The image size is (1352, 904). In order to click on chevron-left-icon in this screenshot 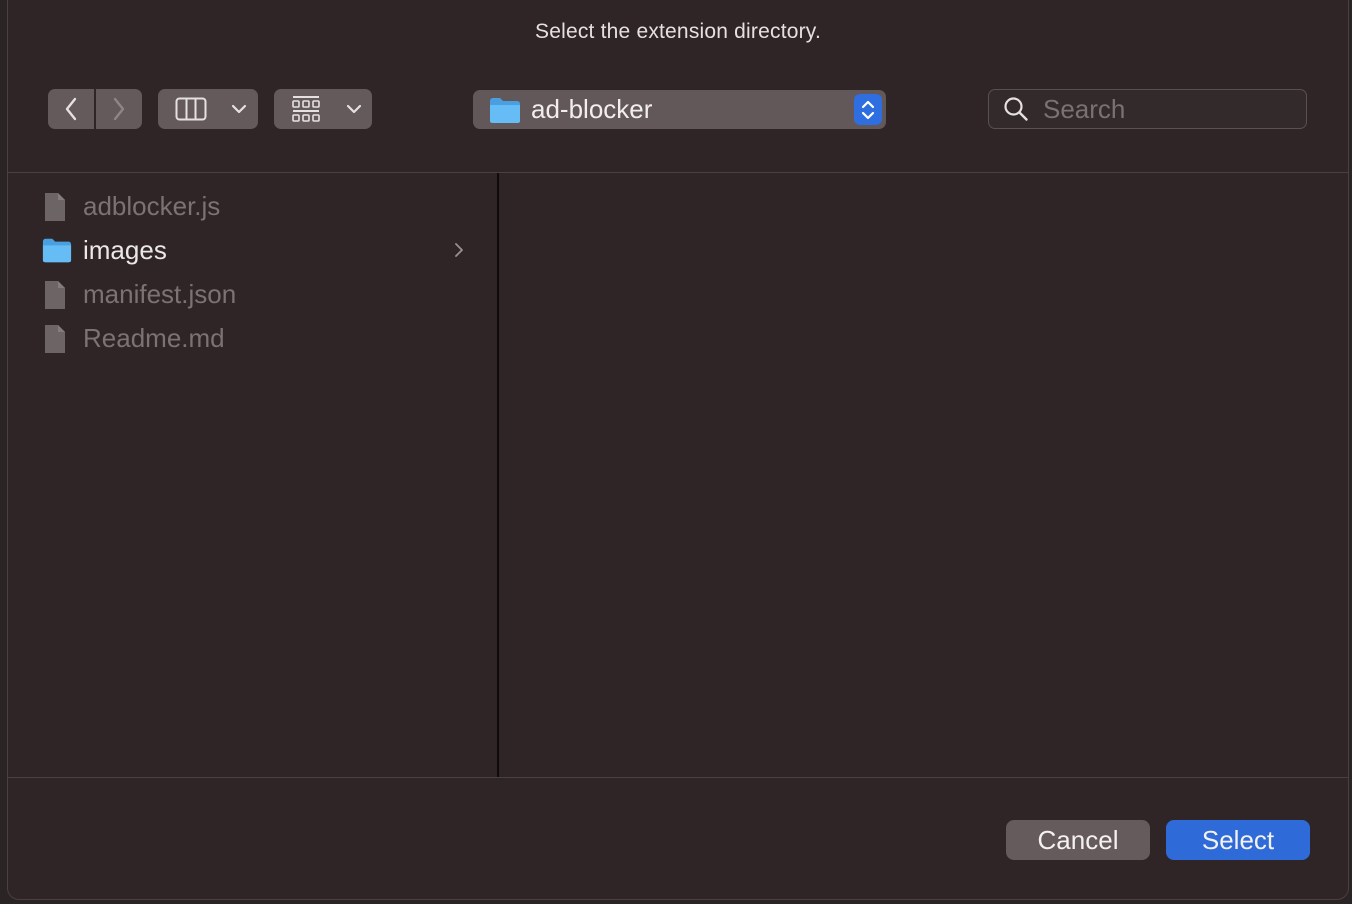, I will do `click(71, 109)`.